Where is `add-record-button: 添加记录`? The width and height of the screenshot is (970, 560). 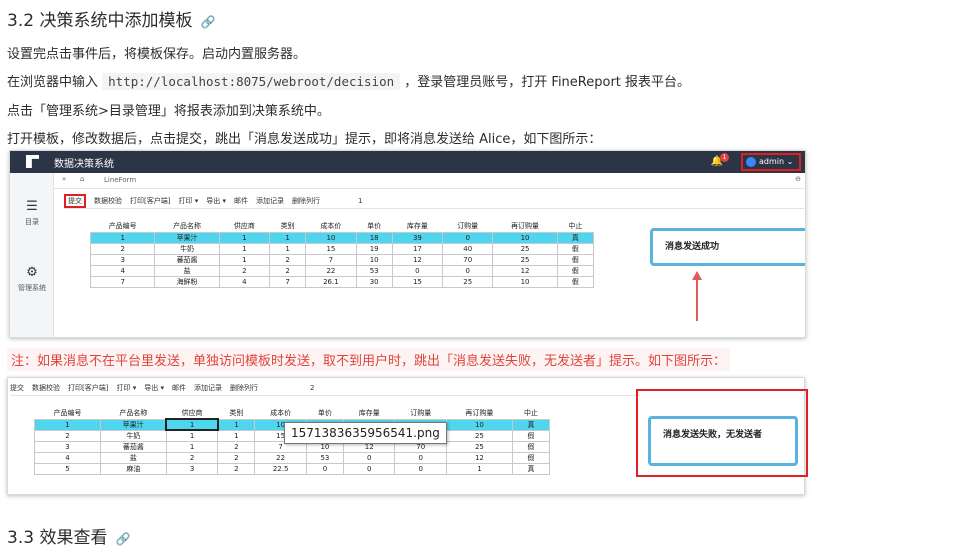 add-record-button: 添加记录 is located at coordinates (208, 388).